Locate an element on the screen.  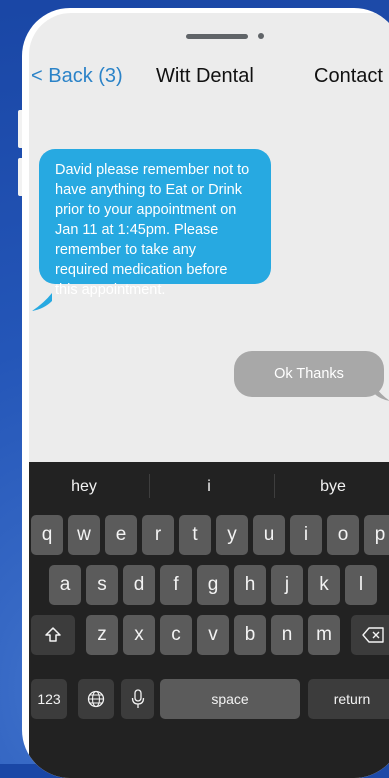
microphone-key is located at coordinates (137, 699).